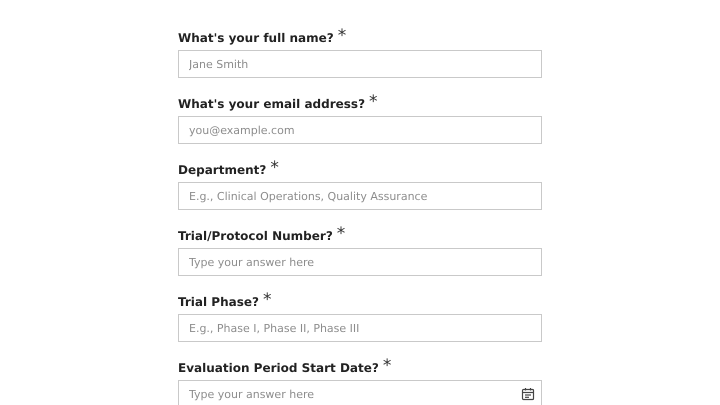  Describe the element at coordinates (360, 130) in the screenshot. I see `input-field: you@example.com` at that location.